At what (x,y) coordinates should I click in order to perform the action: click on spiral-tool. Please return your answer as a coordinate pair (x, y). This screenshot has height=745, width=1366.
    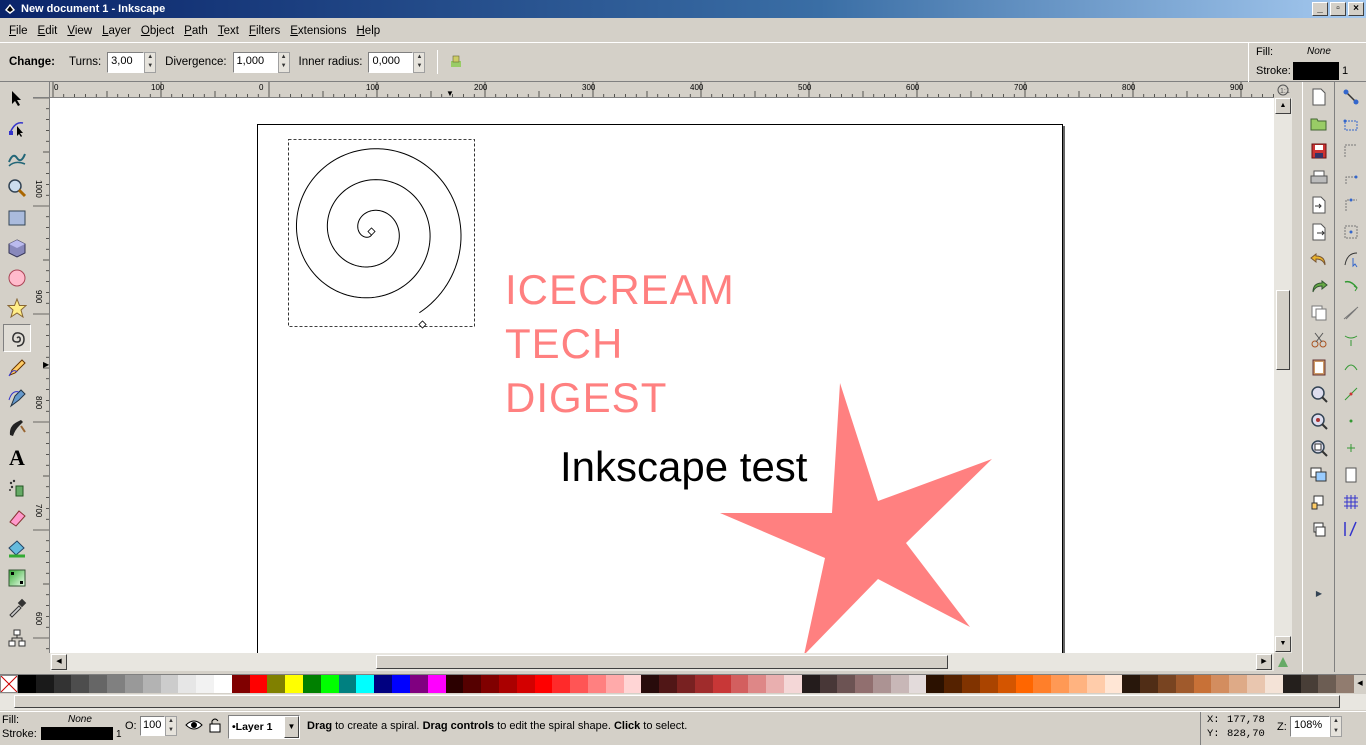
    Looking at the image, I should click on (17, 338).